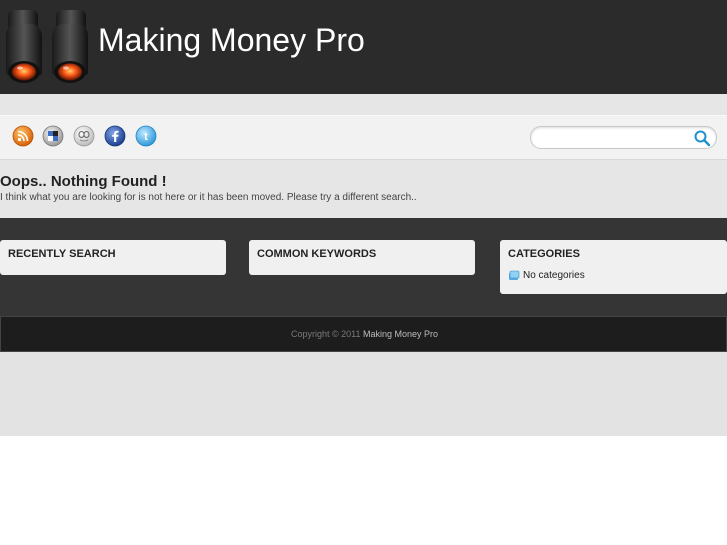 The image size is (727, 545). What do you see at coordinates (400, 334) in the screenshot?
I see `footer-site-link: Making Money Pro` at bounding box center [400, 334].